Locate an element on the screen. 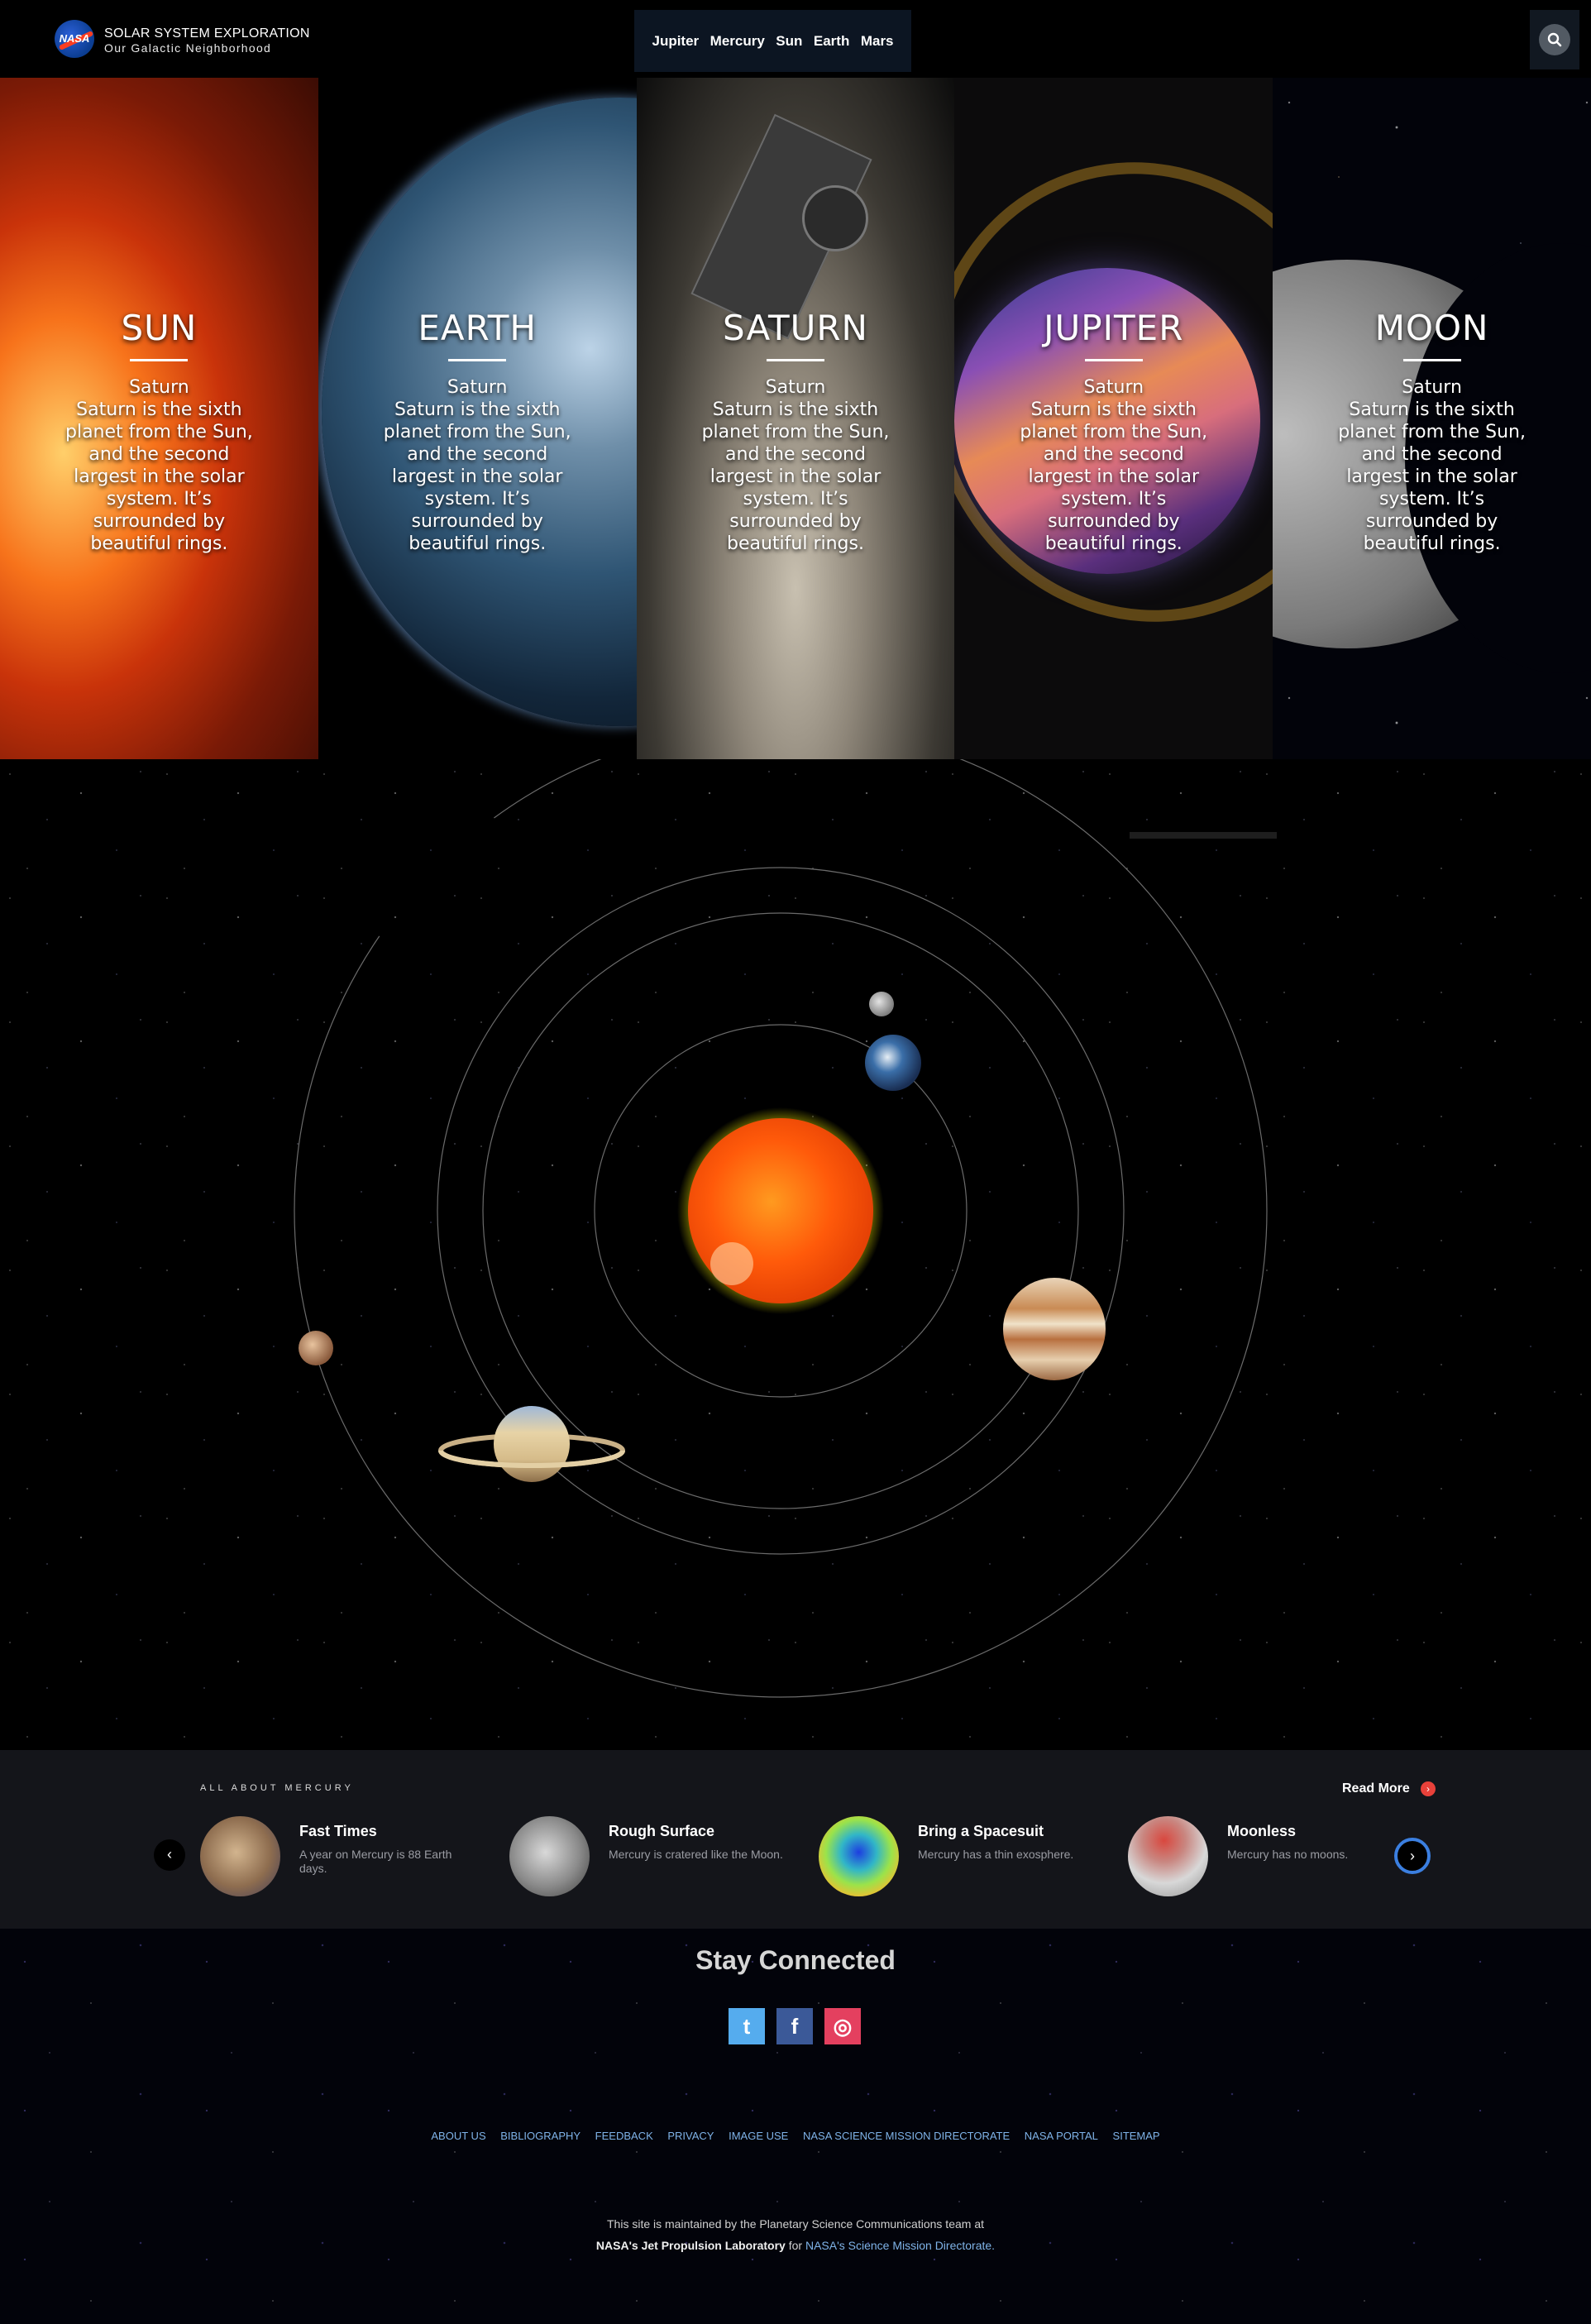  nav-item-sun: Sun is located at coordinates (789, 41).